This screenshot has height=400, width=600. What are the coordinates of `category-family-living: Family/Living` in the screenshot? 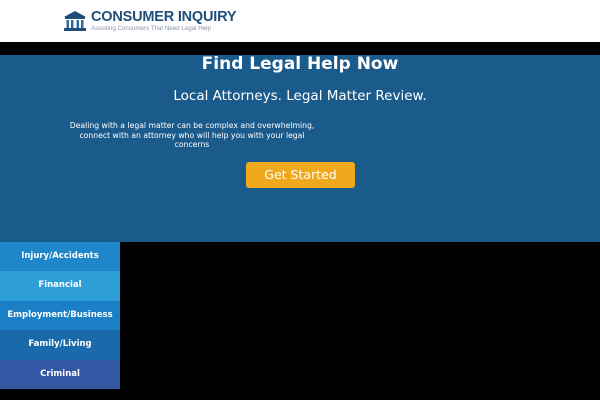 It's located at (60, 345).